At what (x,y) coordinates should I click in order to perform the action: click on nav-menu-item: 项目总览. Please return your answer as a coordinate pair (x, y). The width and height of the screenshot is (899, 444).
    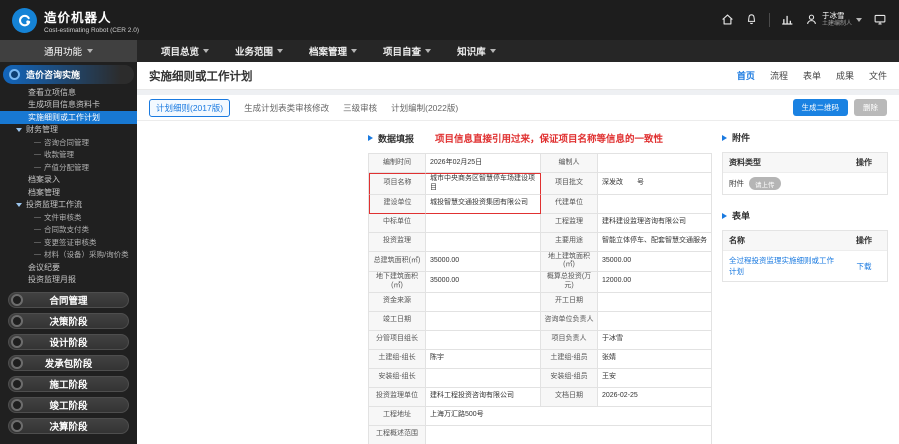
    Looking at the image, I should click on (185, 51).